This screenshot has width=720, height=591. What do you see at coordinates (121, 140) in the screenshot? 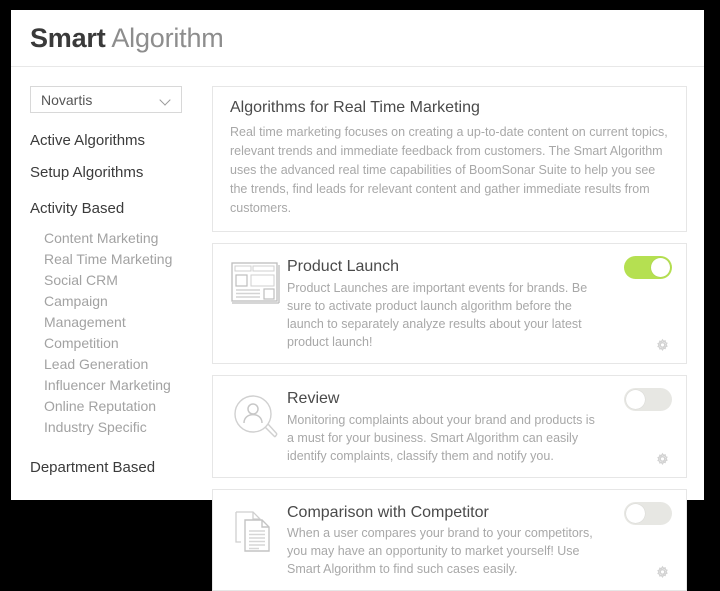
I see `sidebar-item-active-algorithms: Active Algorithms` at bounding box center [121, 140].